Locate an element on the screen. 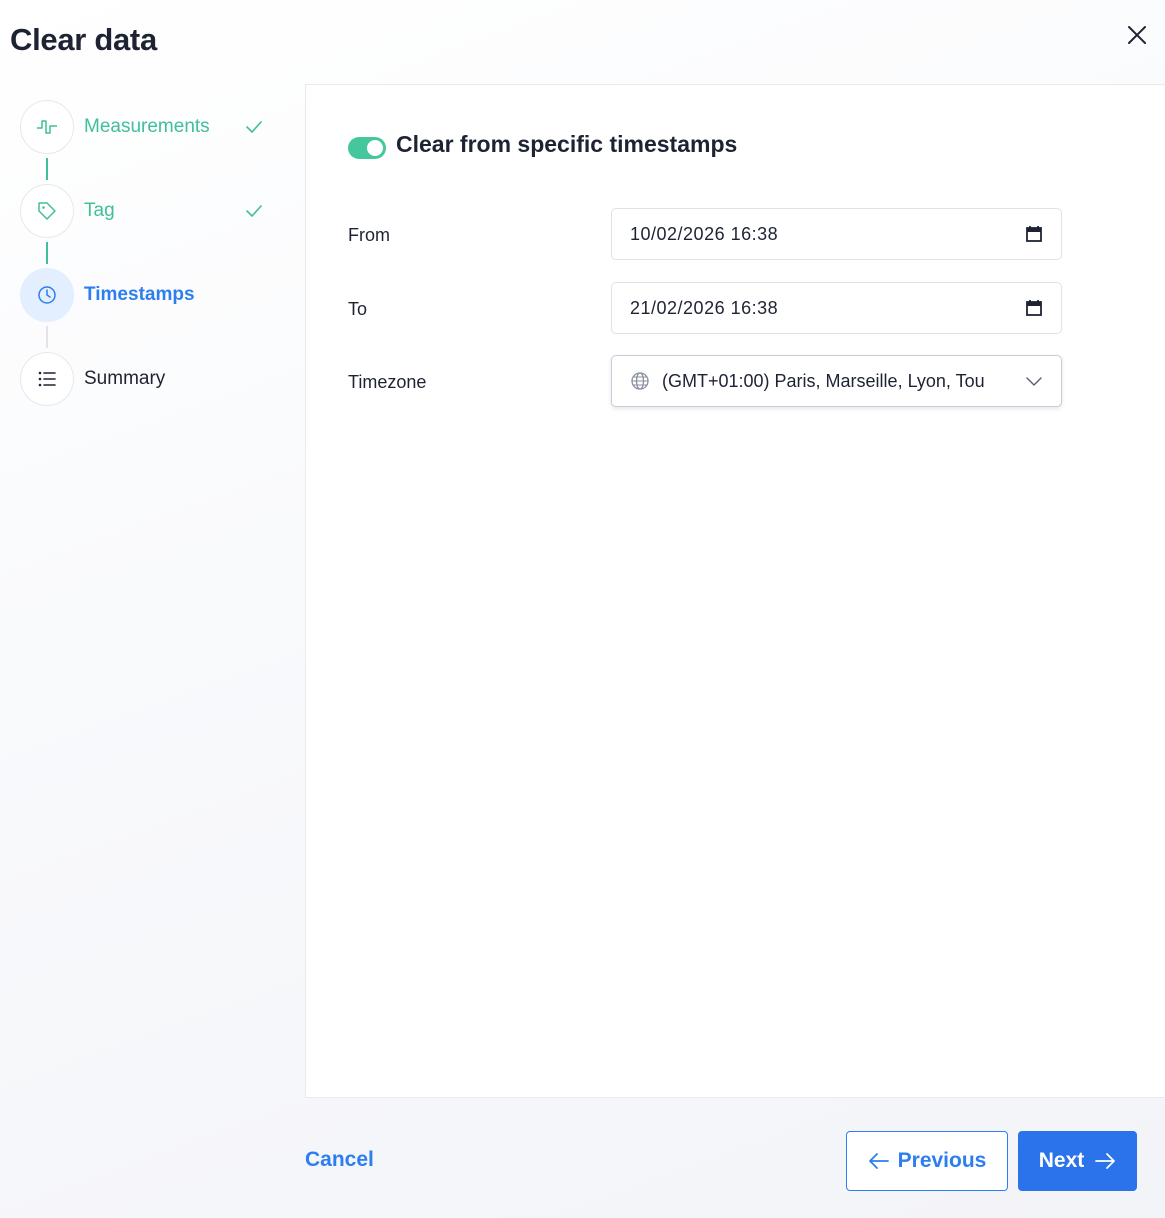 The width and height of the screenshot is (1165, 1218). step-circle-measurements is located at coordinates (47, 127).